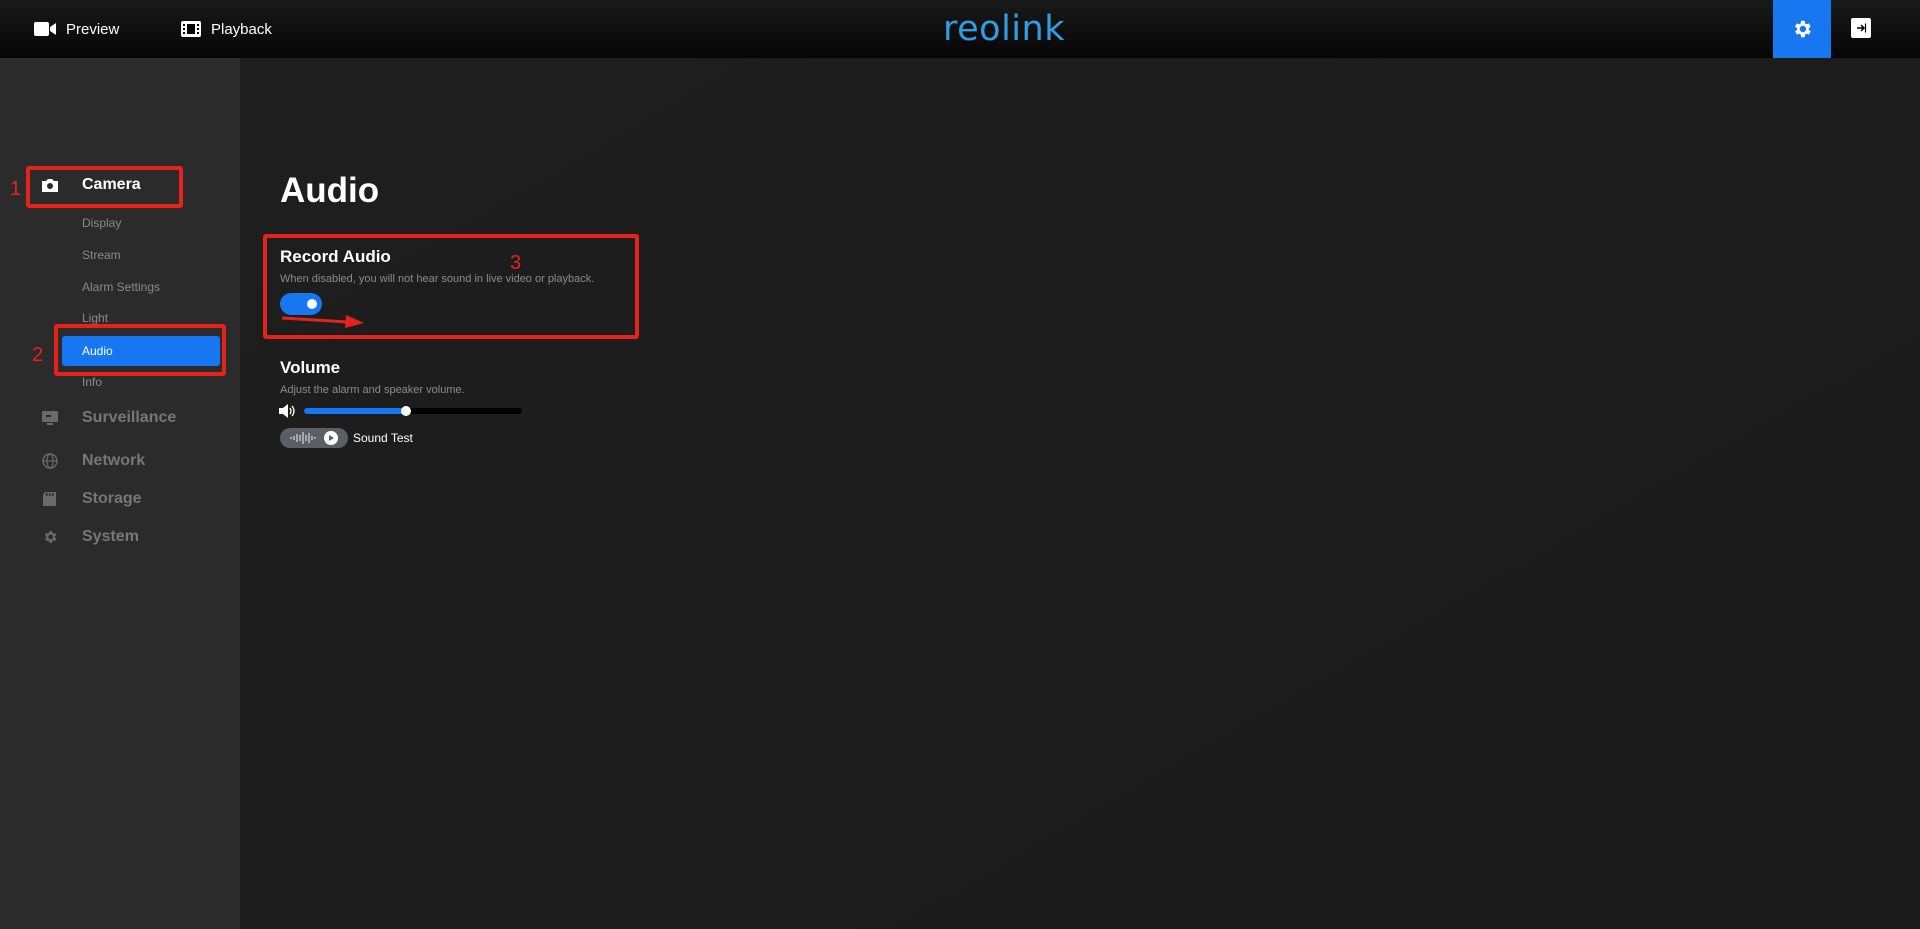 The image size is (1920, 929). What do you see at coordinates (241, 29) in the screenshot?
I see `playback-label: Playback` at bounding box center [241, 29].